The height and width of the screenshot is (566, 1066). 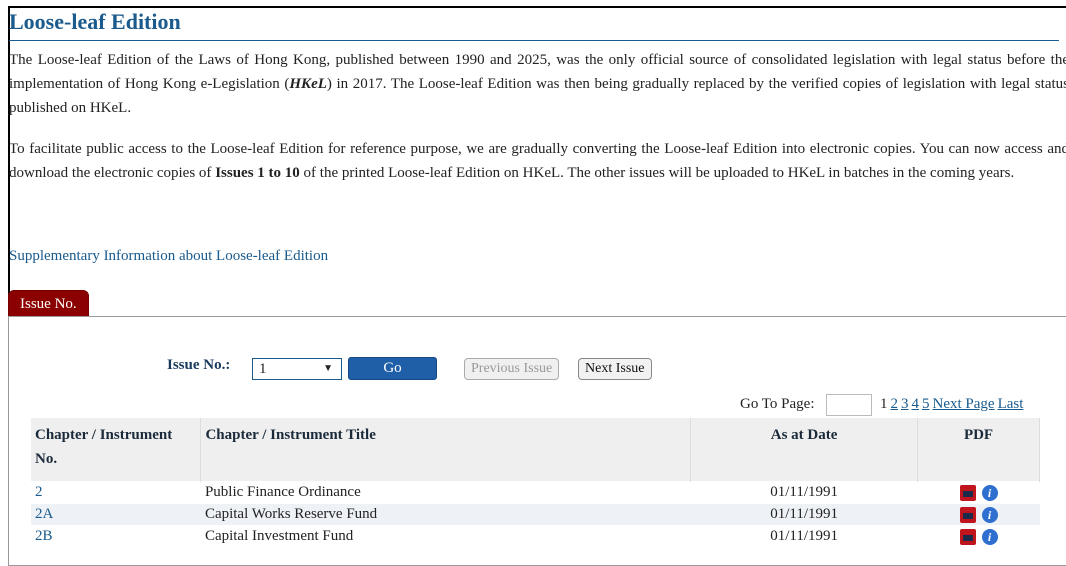 I want to click on title-divider, so click(x=534, y=40).